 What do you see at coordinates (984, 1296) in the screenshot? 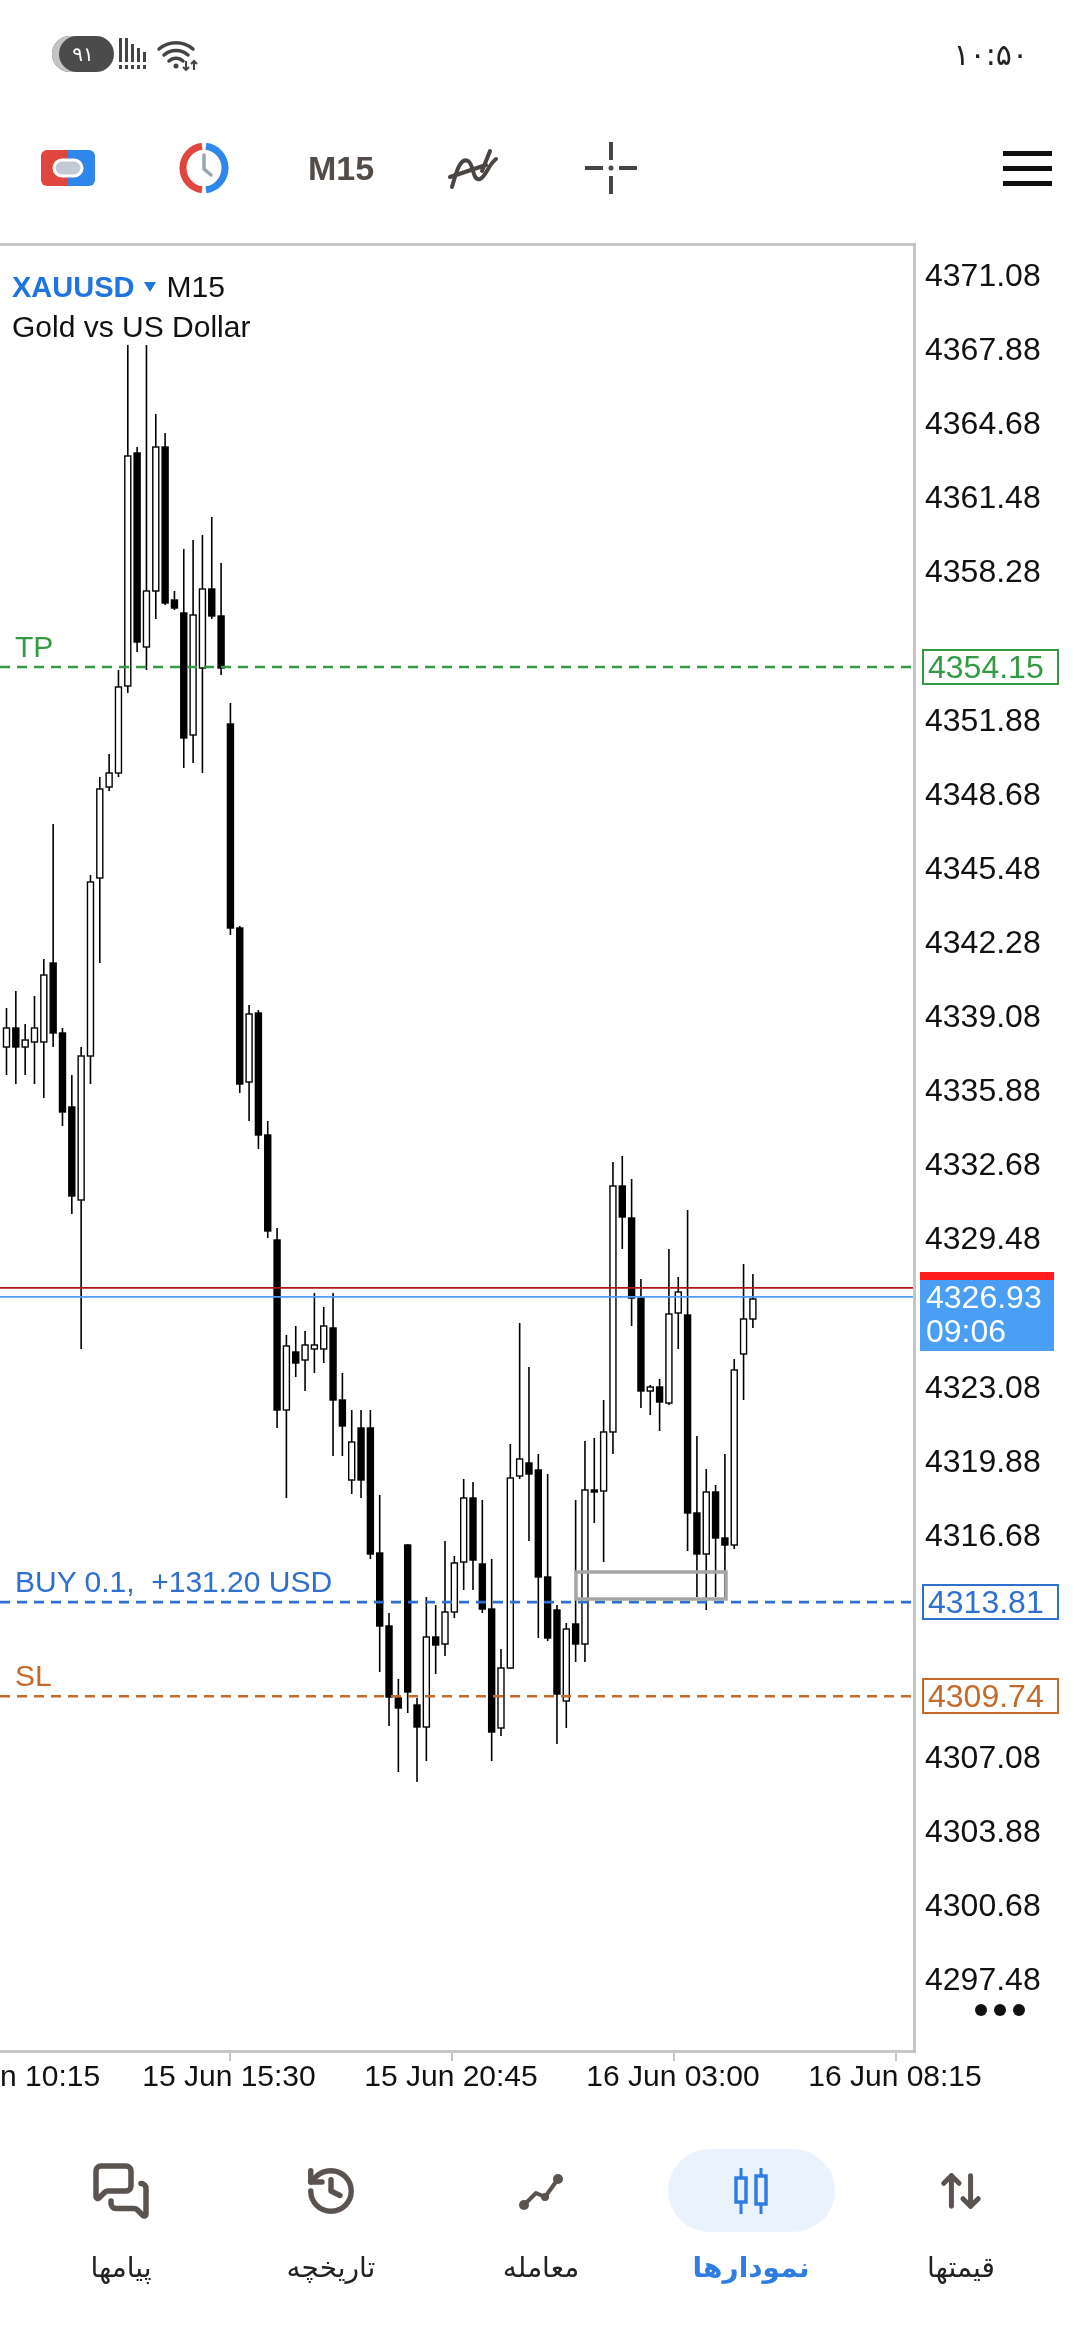
I see `current-price: 4326.93` at bounding box center [984, 1296].